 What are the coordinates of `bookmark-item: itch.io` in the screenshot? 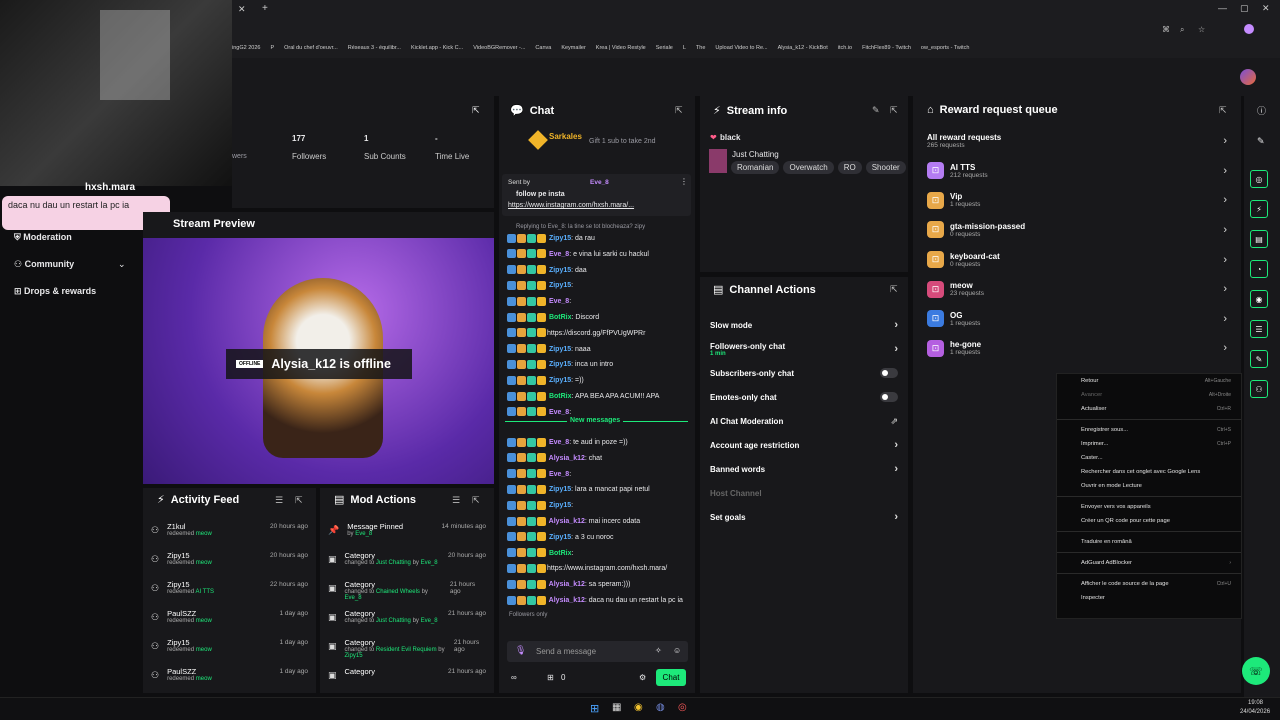 It's located at (845, 48).